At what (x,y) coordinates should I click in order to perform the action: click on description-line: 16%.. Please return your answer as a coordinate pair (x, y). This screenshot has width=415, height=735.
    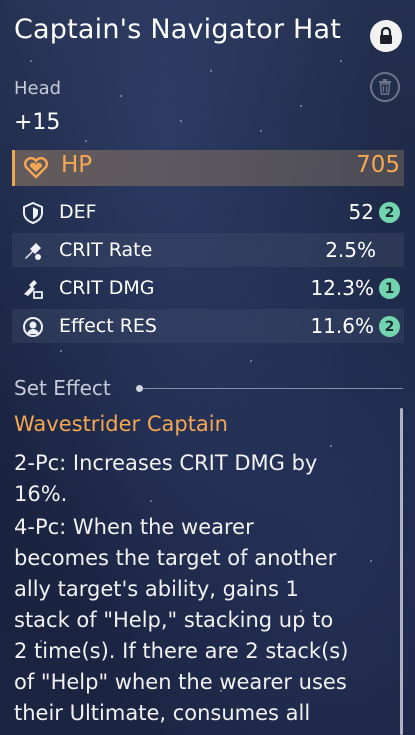
    Looking at the image, I should click on (41, 494).